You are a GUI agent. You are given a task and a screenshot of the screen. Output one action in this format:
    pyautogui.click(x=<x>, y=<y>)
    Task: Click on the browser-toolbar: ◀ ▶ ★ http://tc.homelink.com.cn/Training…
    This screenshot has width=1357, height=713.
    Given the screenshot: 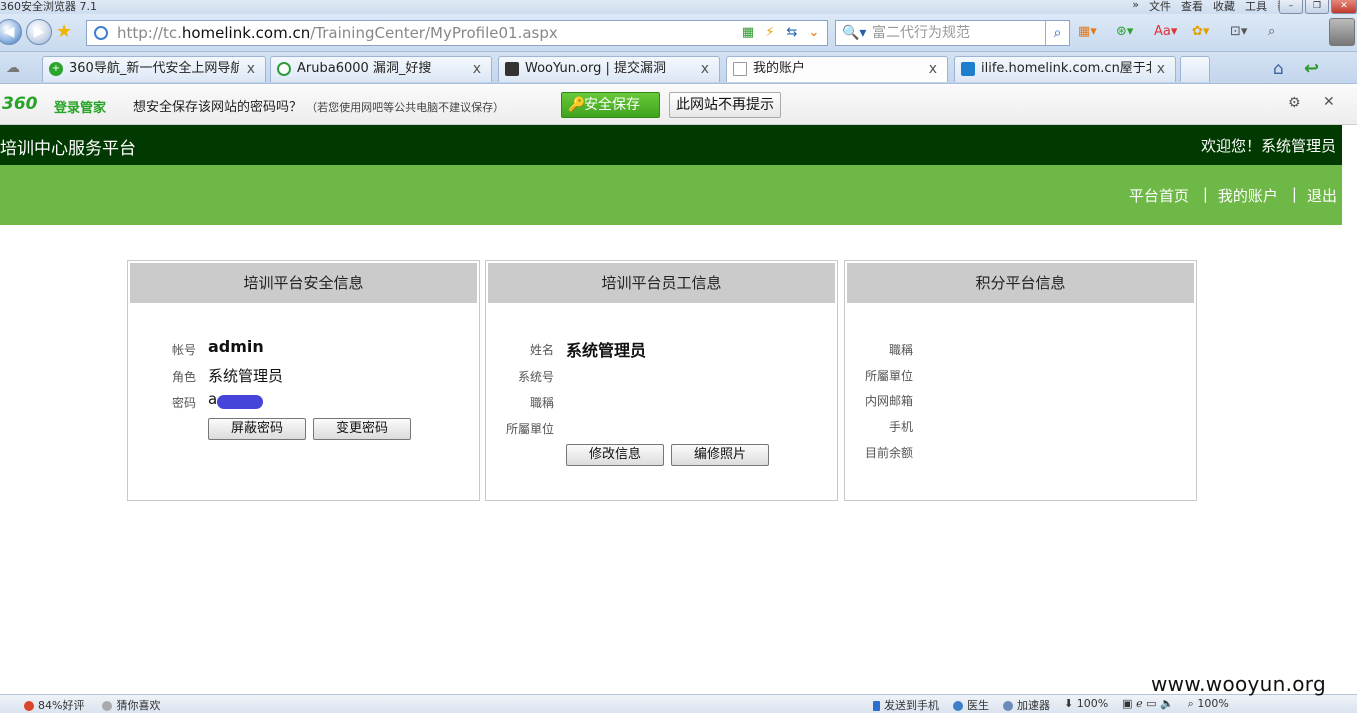 What is the action you would take?
    pyautogui.click(x=678, y=33)
    